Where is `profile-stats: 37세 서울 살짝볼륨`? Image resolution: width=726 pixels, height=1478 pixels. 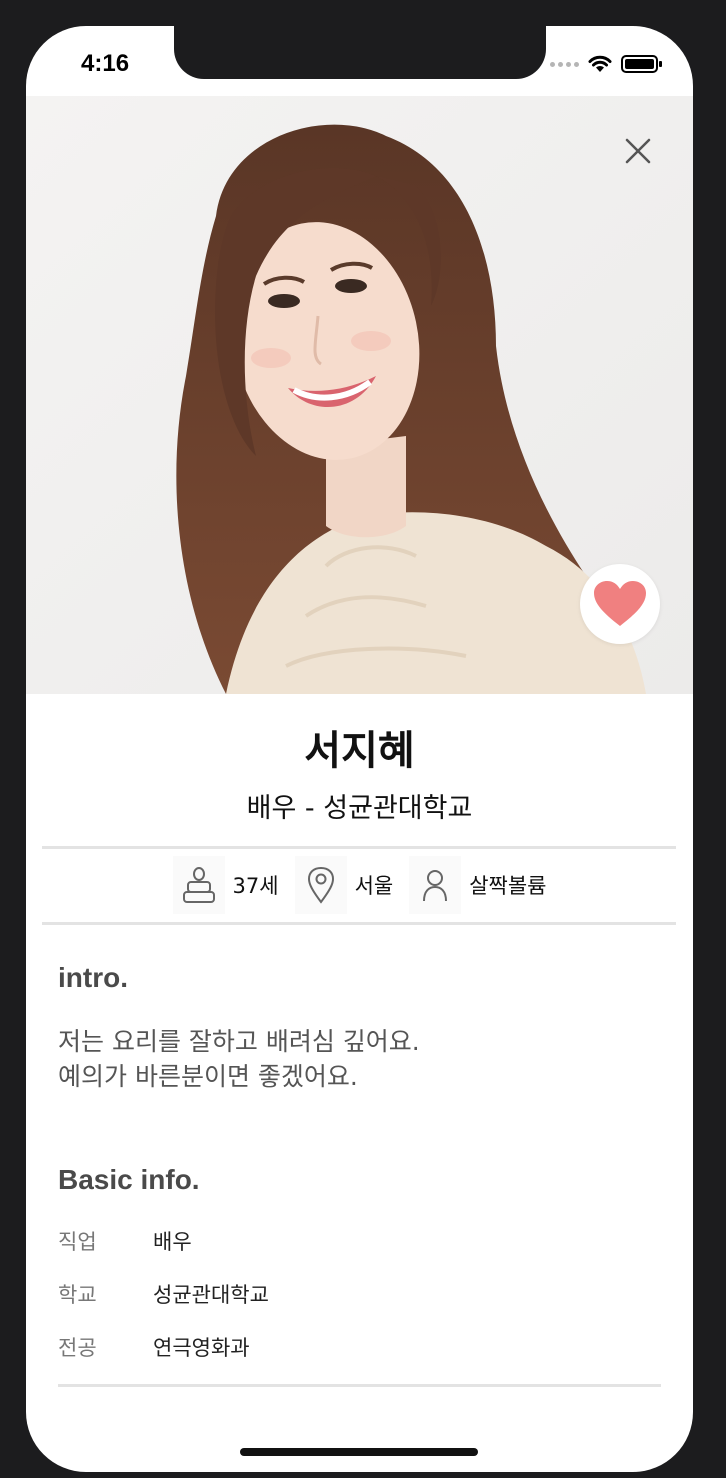 profile-stats: 37세 서울 살짝볼륨 is located at coordinates (359, 885).